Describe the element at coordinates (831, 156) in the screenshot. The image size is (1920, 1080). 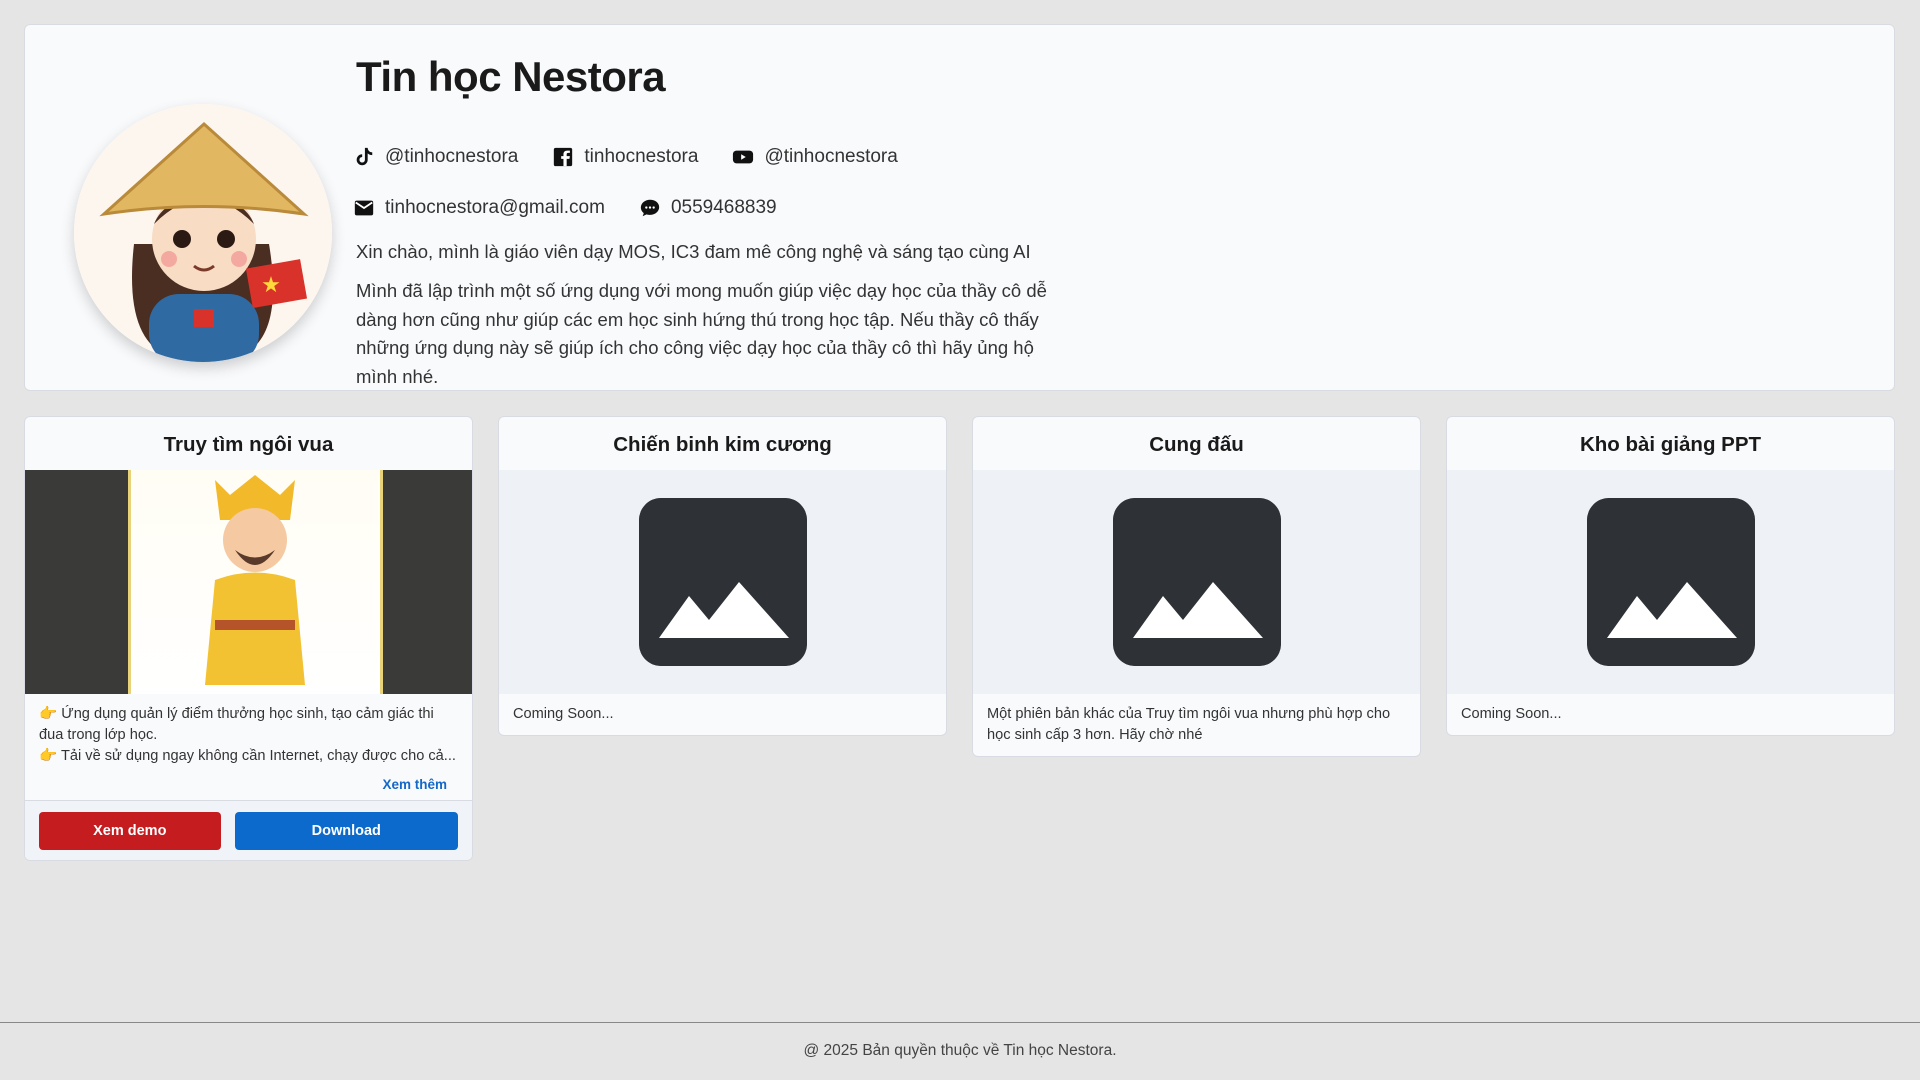
I see `youtube-handle: @tinhocnestora` at that location.